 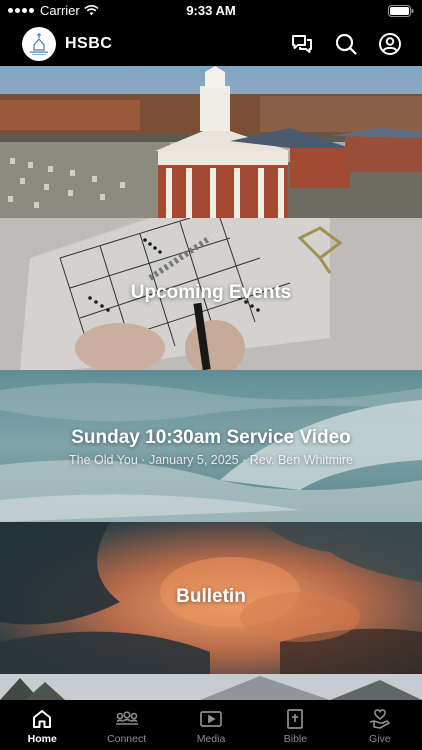 What do you see at coordinates (126, 718) in the screenshot?
I see `people-icon` at bounding box center [126, 718].